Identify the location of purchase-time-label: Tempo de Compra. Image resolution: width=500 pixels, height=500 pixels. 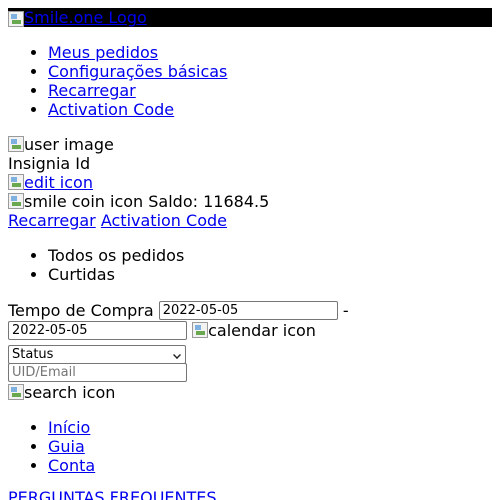
(81, 310).